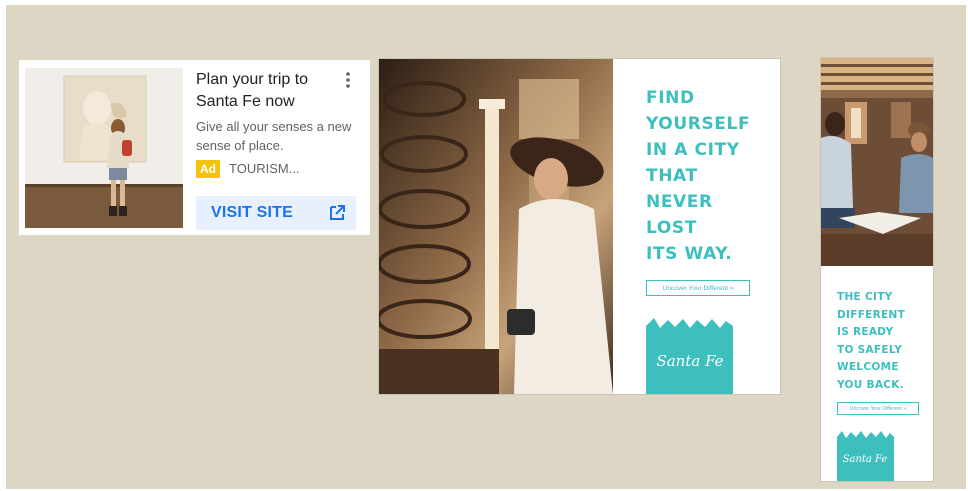 This screenshot has height=491, width=968. What do you see at coordinates (348, 80) in the screenshot?
I see `more-vert-icon` at bounding box center [348, 80].